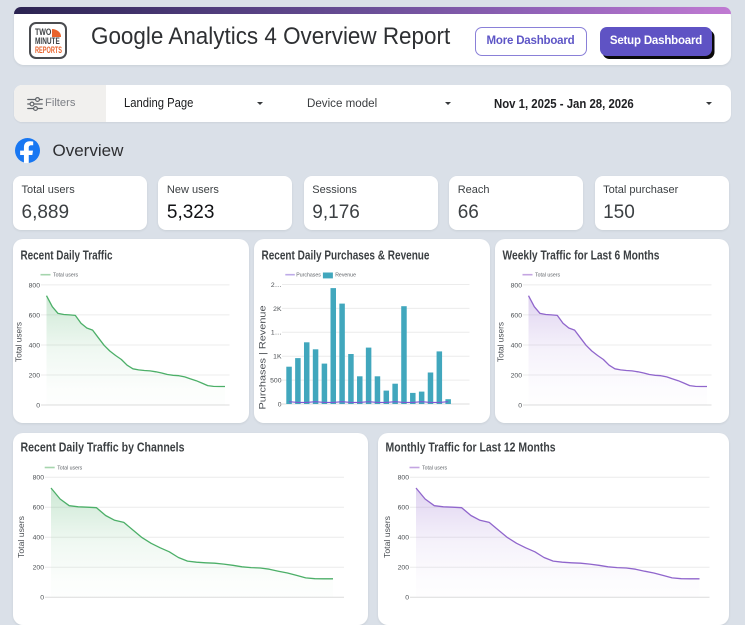  What do you see at coordinates (345, 255) in the screenshot?
I see `svg-text:Recent Daily Purchases & Reven: Recent Daily Purchases & Revenue` at bounding box center [345, 255].